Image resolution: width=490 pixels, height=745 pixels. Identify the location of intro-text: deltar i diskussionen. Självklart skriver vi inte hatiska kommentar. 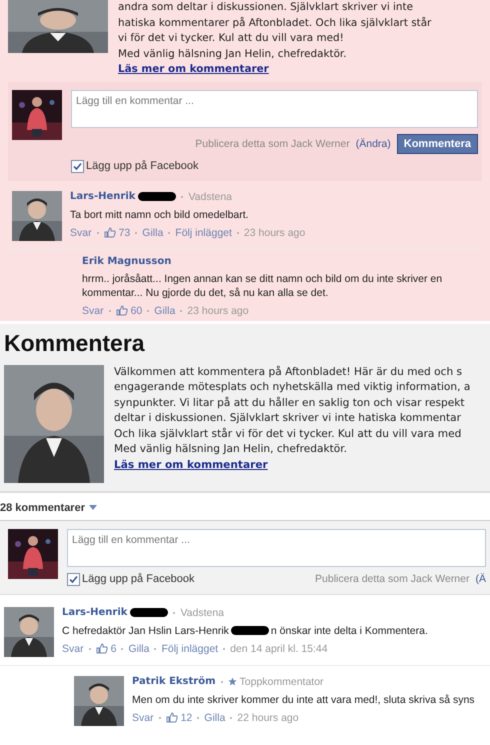
(288, 418).